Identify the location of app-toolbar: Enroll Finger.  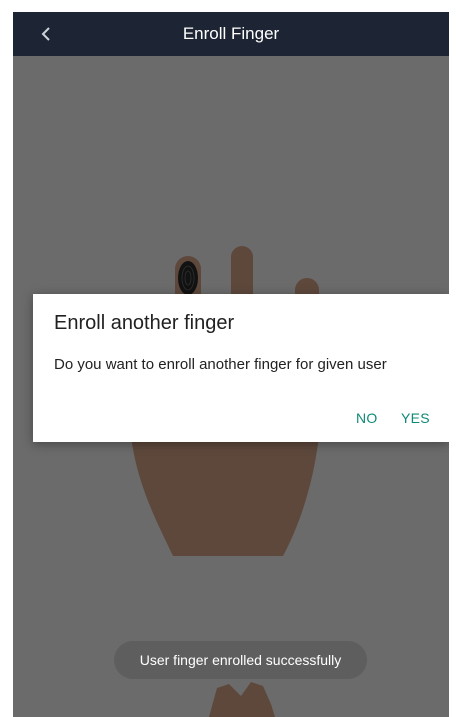
(231, 34).